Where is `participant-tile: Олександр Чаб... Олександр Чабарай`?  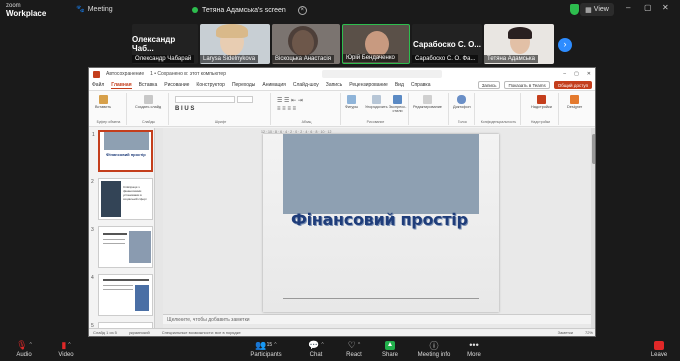 participant-tile: Олександр Чаб... Олександр Чабарай is located at coordinates (165, 44).